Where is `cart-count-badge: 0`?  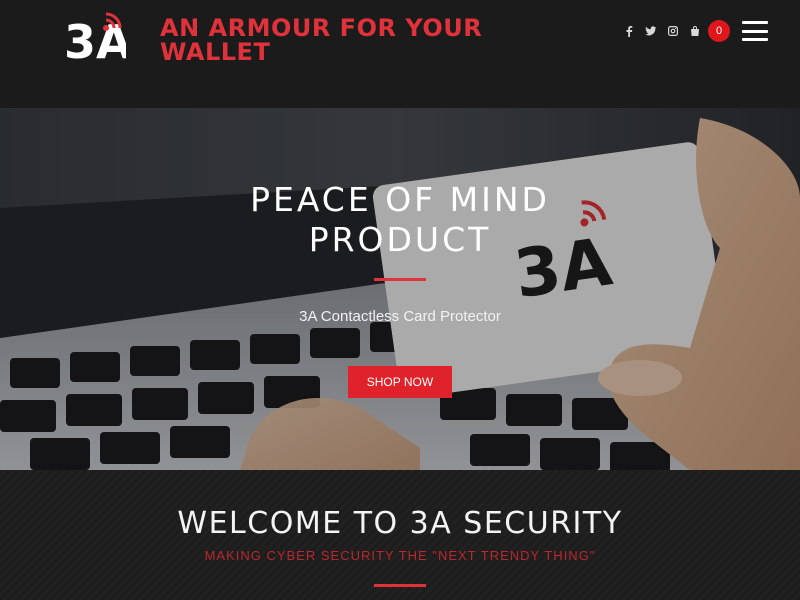 cart-count-badge: 0 is located at coordinates (719, 31).